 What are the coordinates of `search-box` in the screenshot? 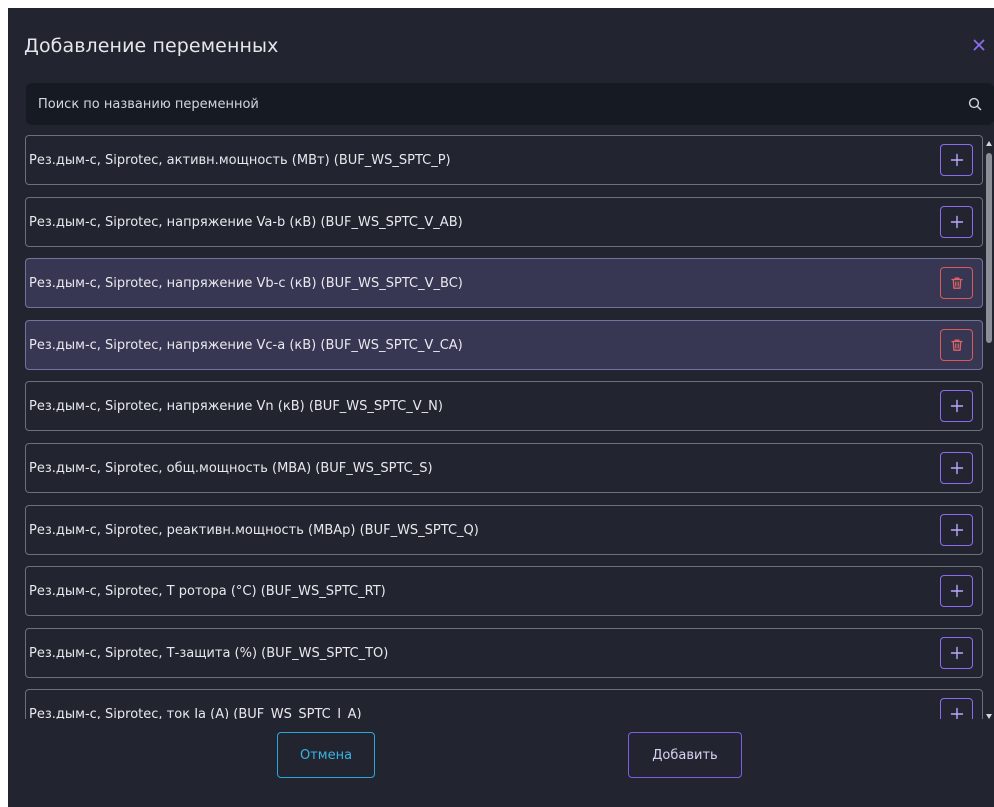 It's located at (510, 104).